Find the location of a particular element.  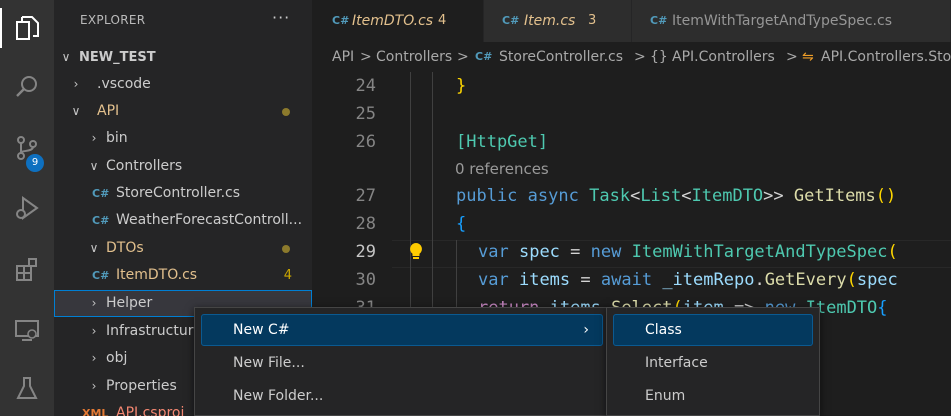

menu-item-label: New C# is located at coordinates (261, 330).